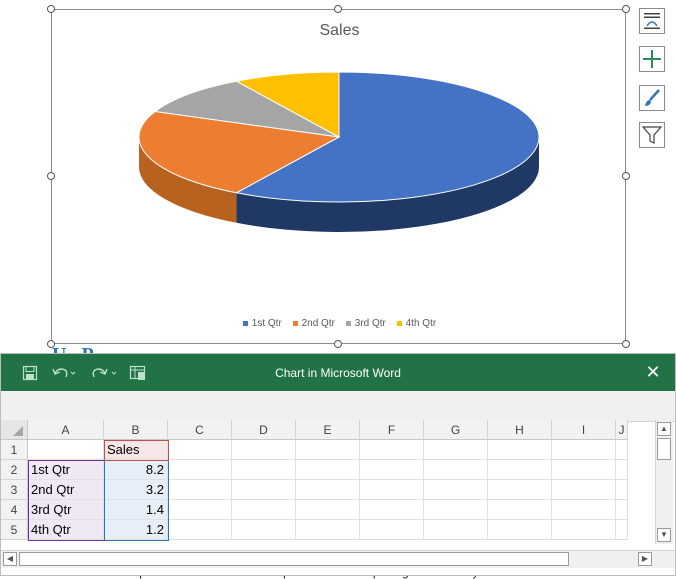 This screenshot has height=579, width=676. Describe the element at coordinates (652, 135) in the screenshot. I see `chart-filters-button` at that location.